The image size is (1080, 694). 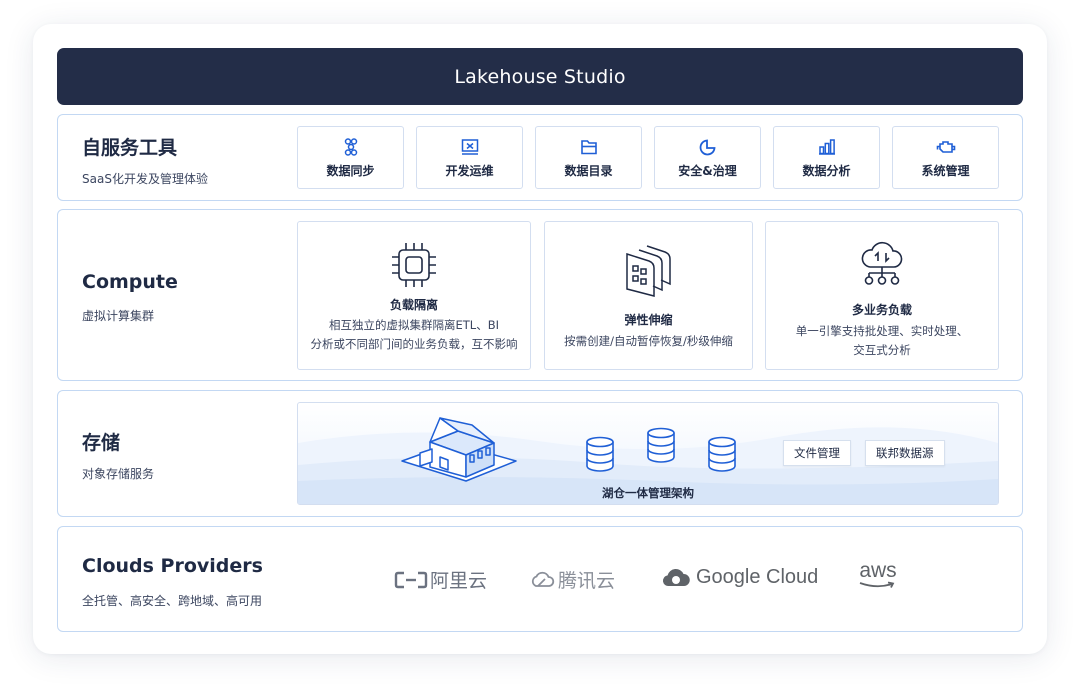 What do you see at coordinates (588, 170) in the screenshot?
I see `tool-label: 数据目录` at bounding box center [588, 170].